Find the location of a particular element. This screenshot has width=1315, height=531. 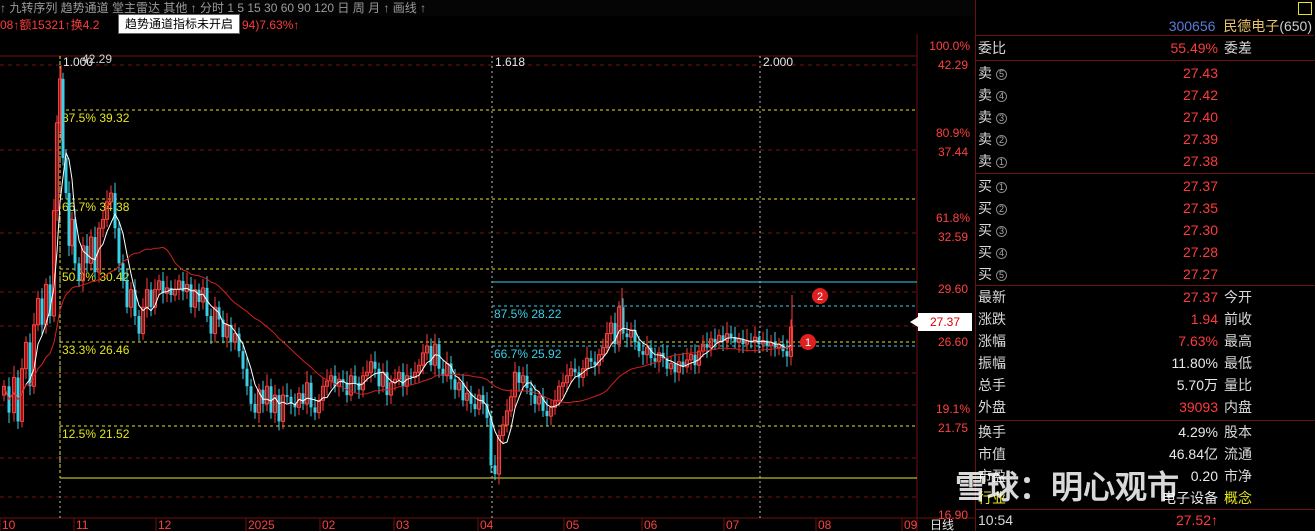

date-label: 2025 is located at coordinates (261, 524).